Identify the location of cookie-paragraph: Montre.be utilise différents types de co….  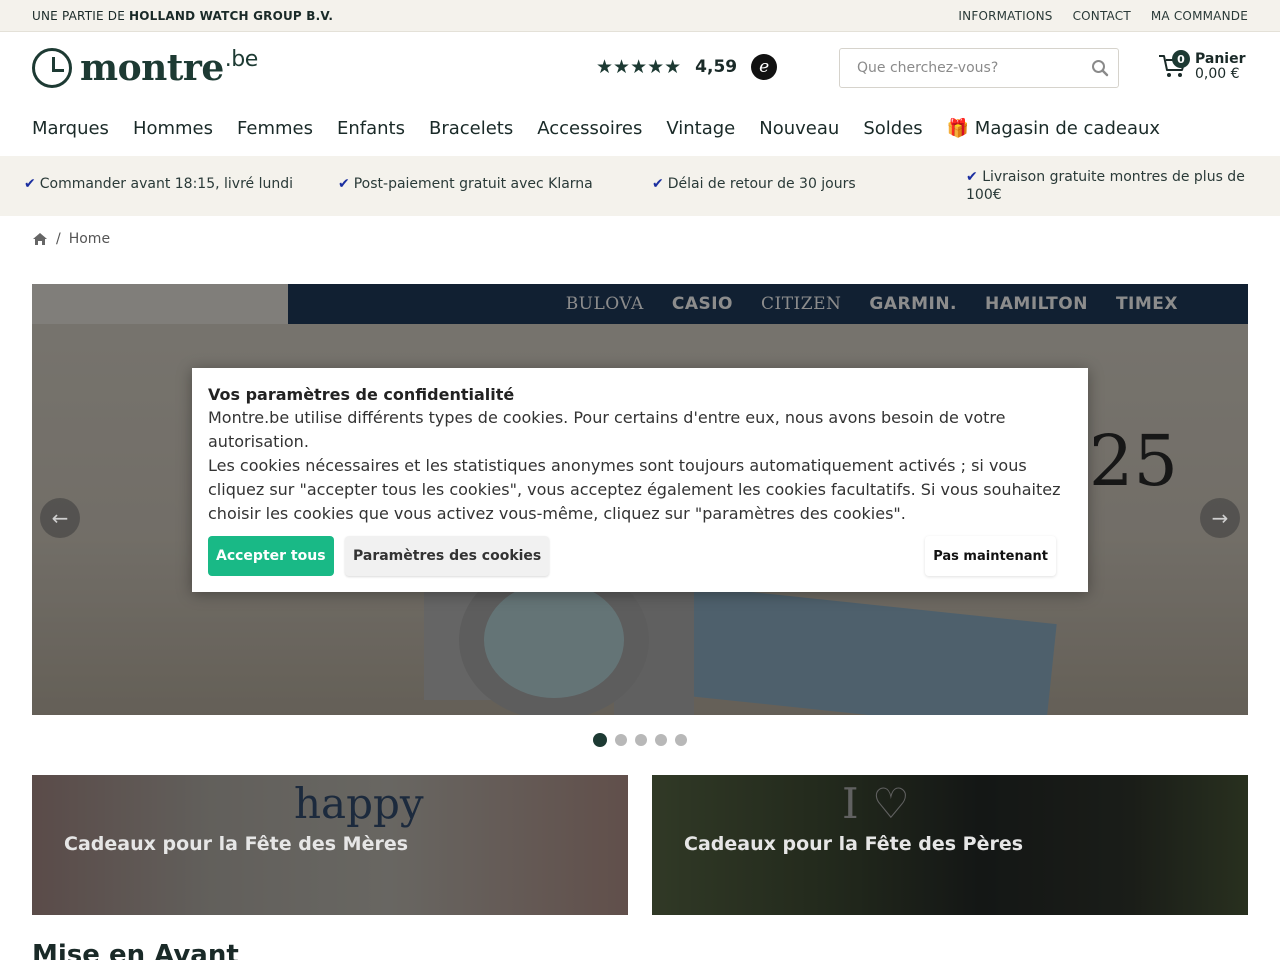
(607, 429).